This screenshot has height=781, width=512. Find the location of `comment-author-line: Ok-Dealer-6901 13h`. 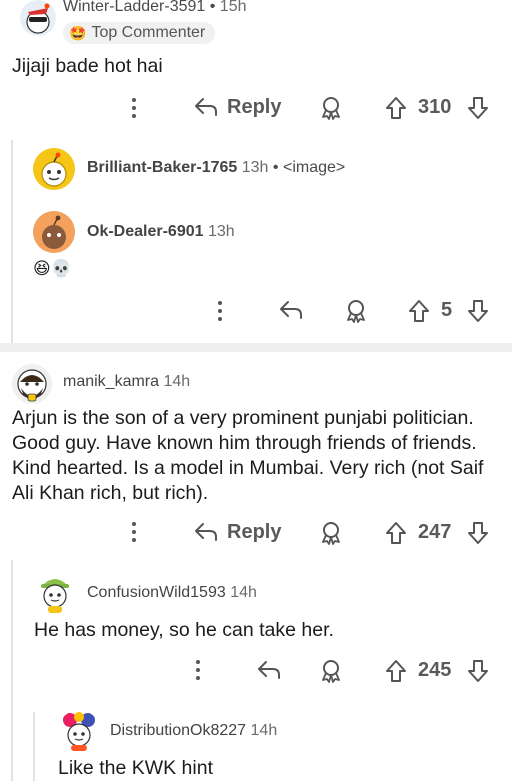

comment-author-line: Ok-Dealer-6901 13h is located at coordinates (161, 232).